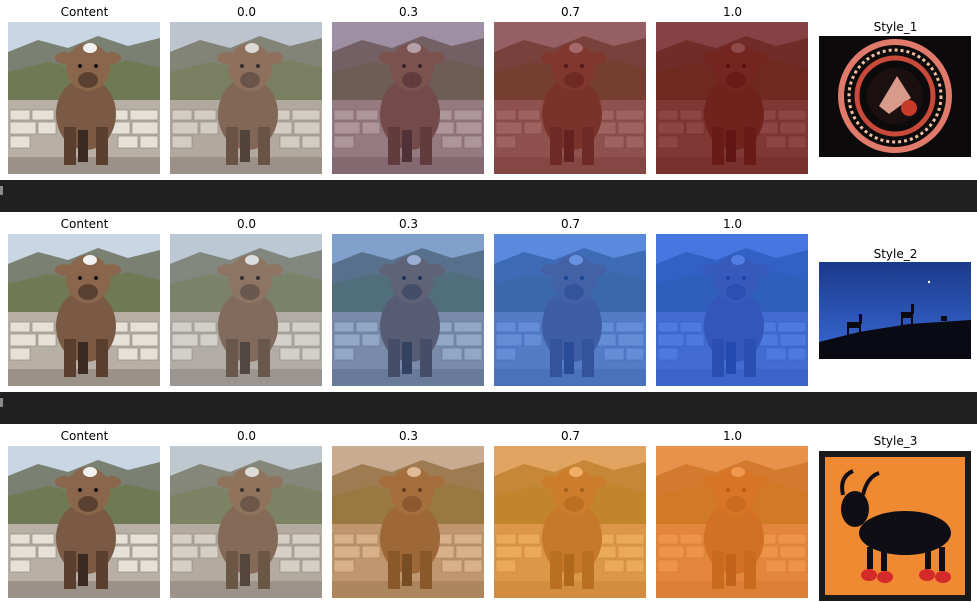 This screenshot has height=602, width=977. Describe the element at coordinates (895, 526) in the screenshot. I see `goat-folk-art-icon` at that location.